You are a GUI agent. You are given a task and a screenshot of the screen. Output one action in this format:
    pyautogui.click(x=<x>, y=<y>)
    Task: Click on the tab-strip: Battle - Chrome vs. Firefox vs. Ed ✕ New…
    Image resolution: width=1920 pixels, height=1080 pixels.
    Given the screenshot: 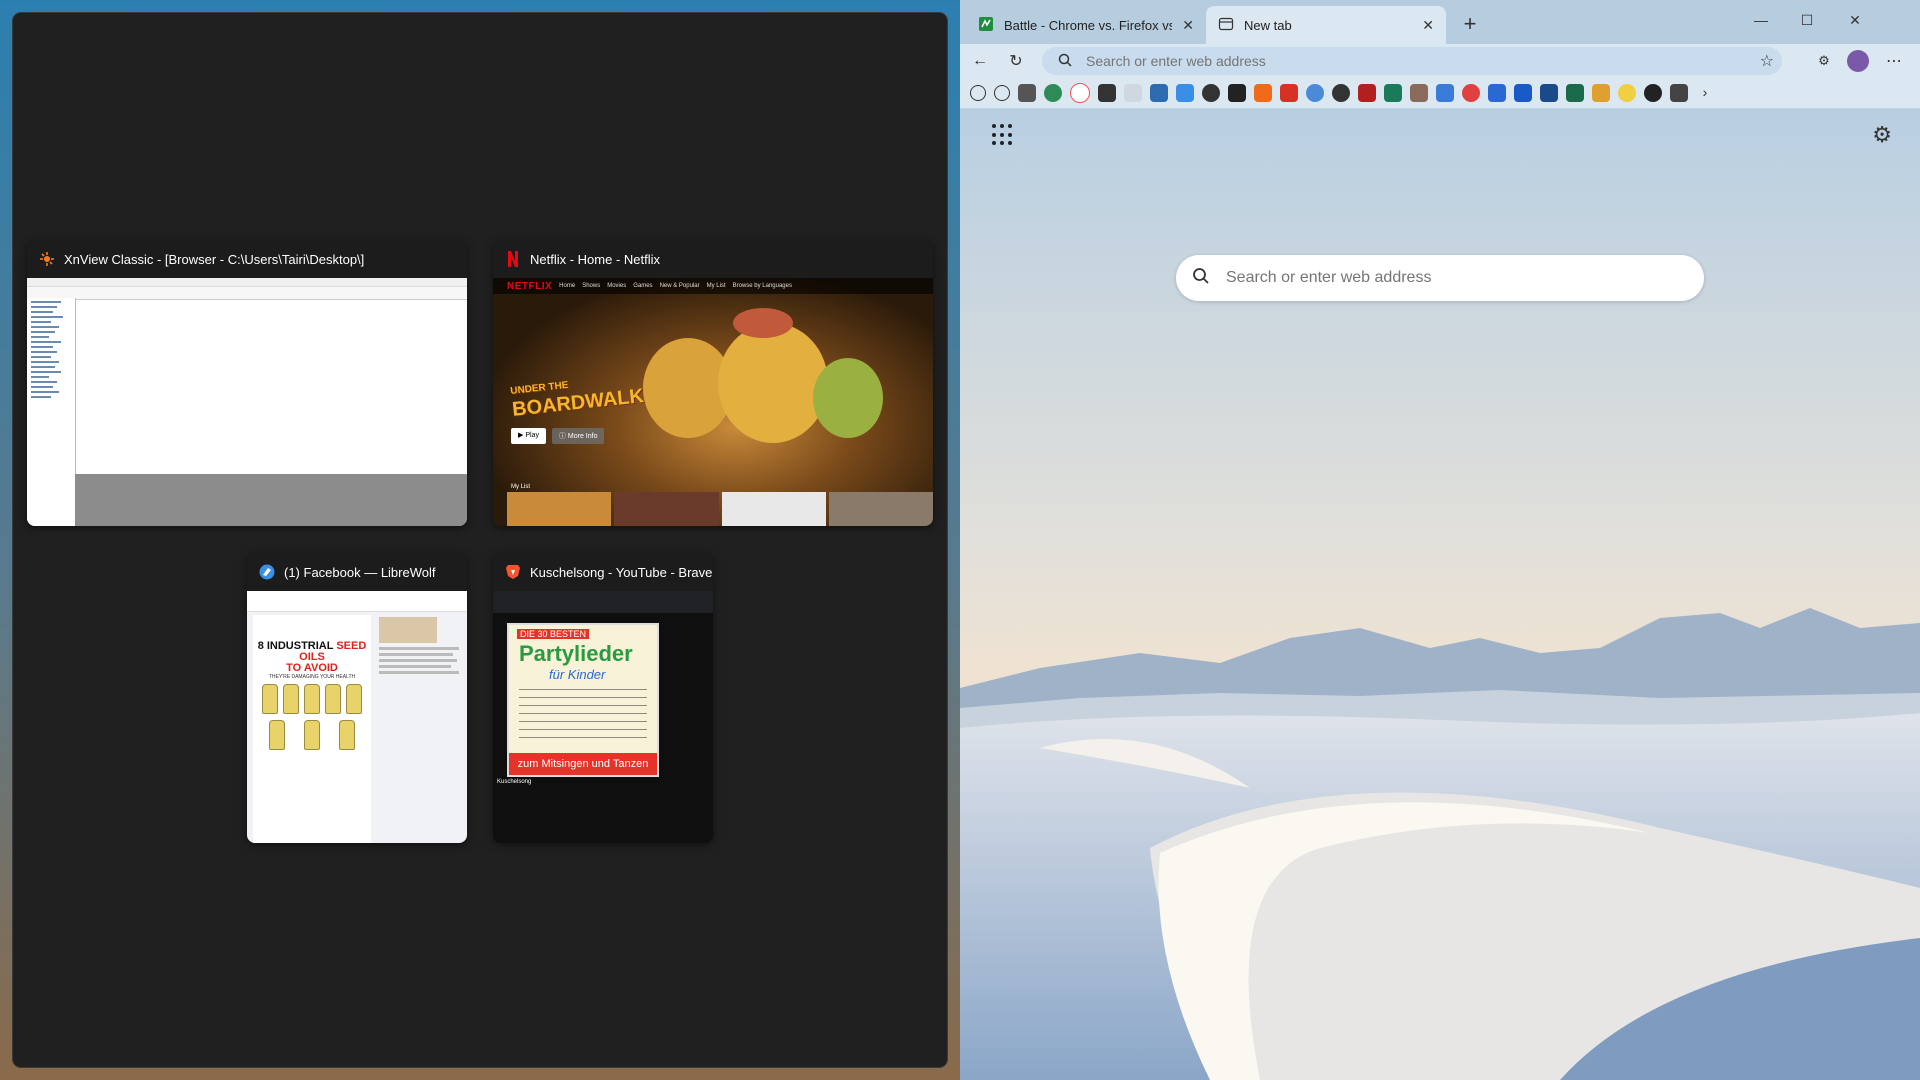 What is the action you would take?
    pyautogui.click(x=1440, y=22)
    